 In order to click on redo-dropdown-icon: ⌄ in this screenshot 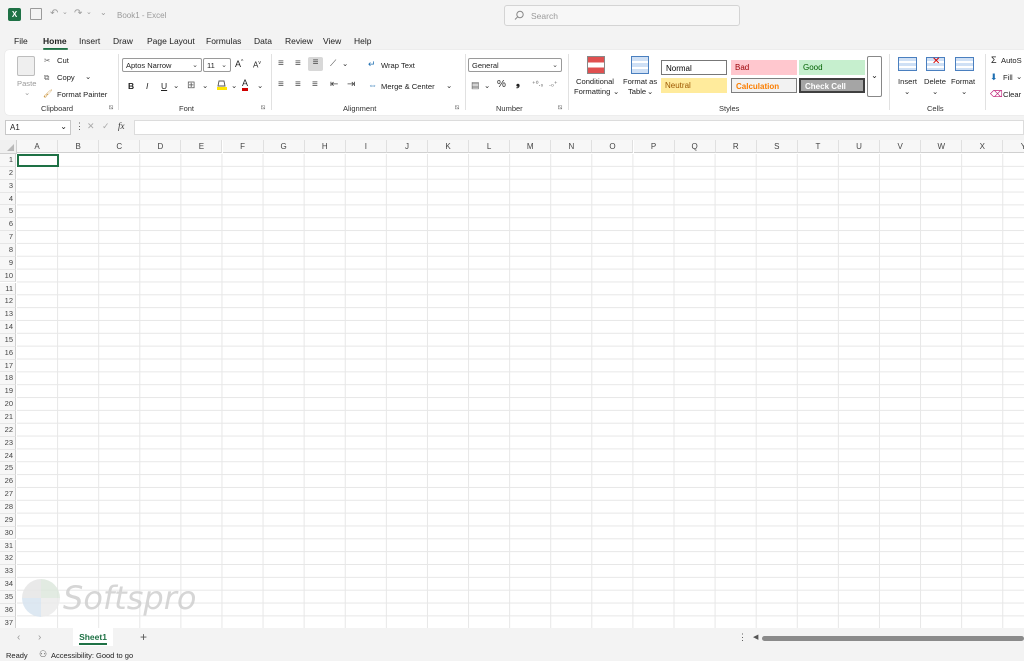, I will do `click(89, 12)`.